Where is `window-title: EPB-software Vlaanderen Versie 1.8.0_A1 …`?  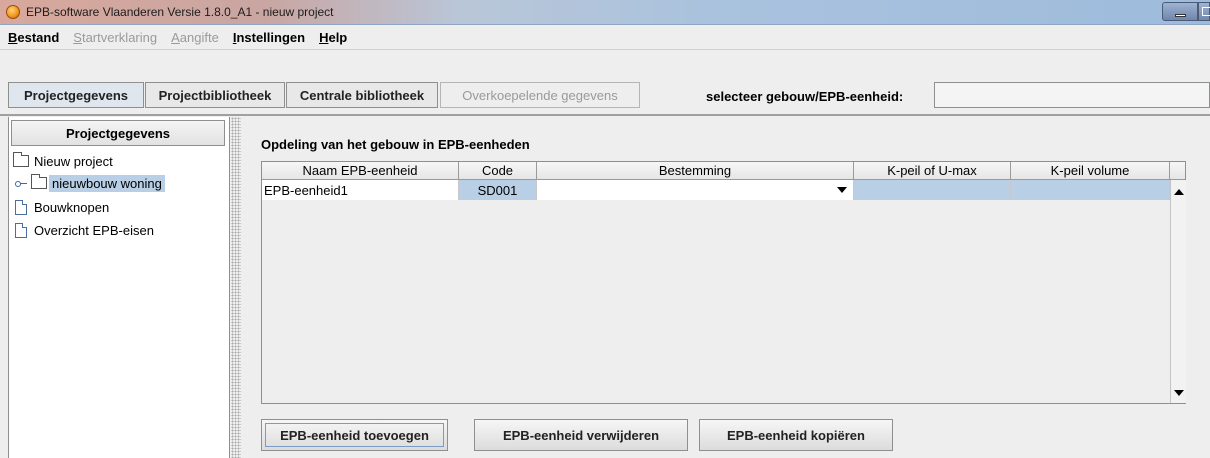
window-title: EPB-software Vlaanderen Versie 1.8.0_A1 … is located at coordinates (180, 12).